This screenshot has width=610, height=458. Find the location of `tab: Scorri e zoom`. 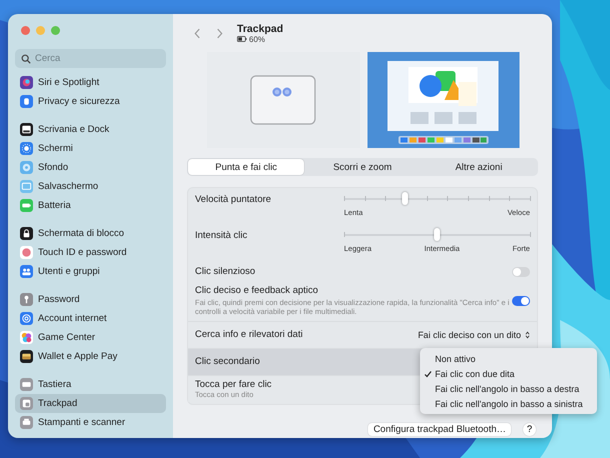

tab: Scorri e zoom is located at coordinates (362, 167).